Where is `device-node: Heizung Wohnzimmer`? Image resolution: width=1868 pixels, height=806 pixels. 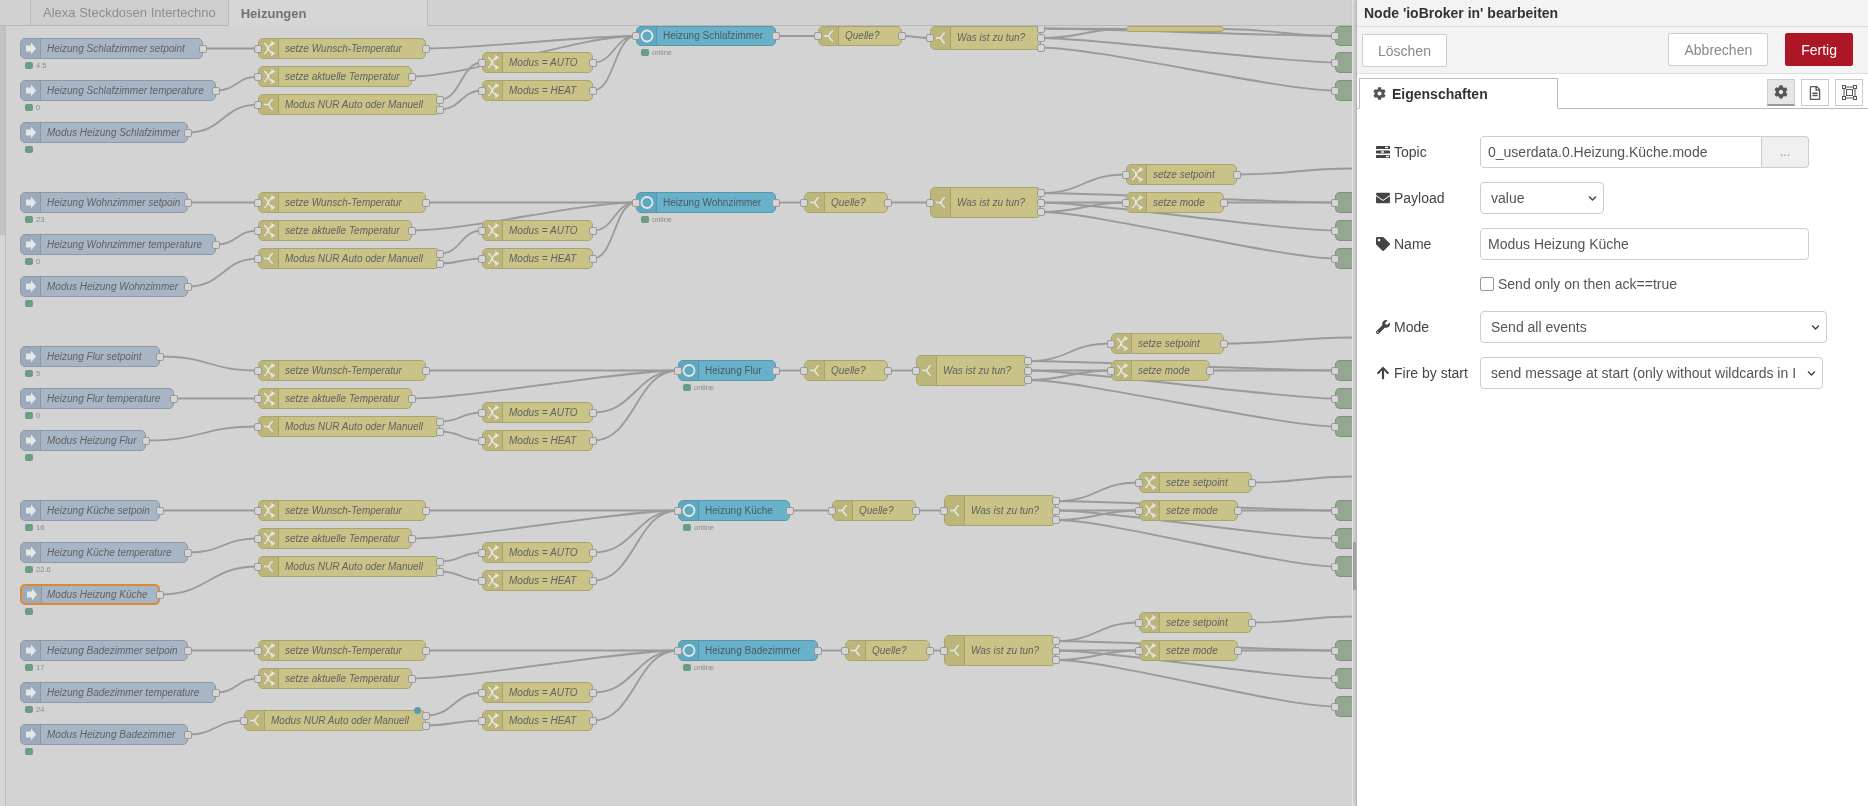
device-node: Heizung Wohnzimmer is located at coordinates (706, 202).